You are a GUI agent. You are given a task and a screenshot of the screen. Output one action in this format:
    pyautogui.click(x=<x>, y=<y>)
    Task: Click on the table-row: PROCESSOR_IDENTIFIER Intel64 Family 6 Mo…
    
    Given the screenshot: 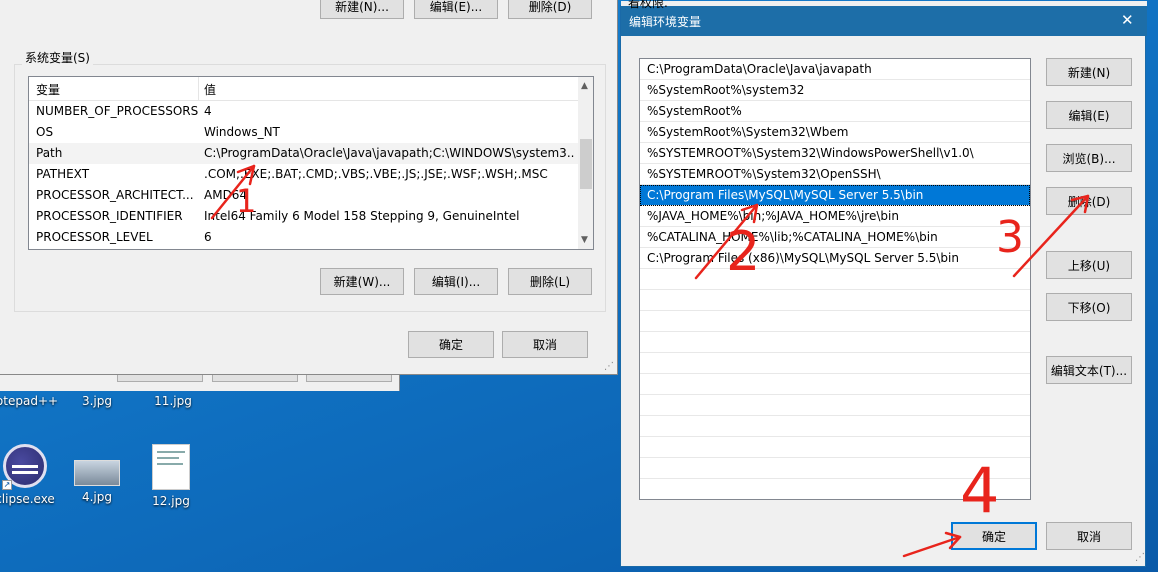 What is the action you would take?
    pyautogui.click(x=304, y=216)
    